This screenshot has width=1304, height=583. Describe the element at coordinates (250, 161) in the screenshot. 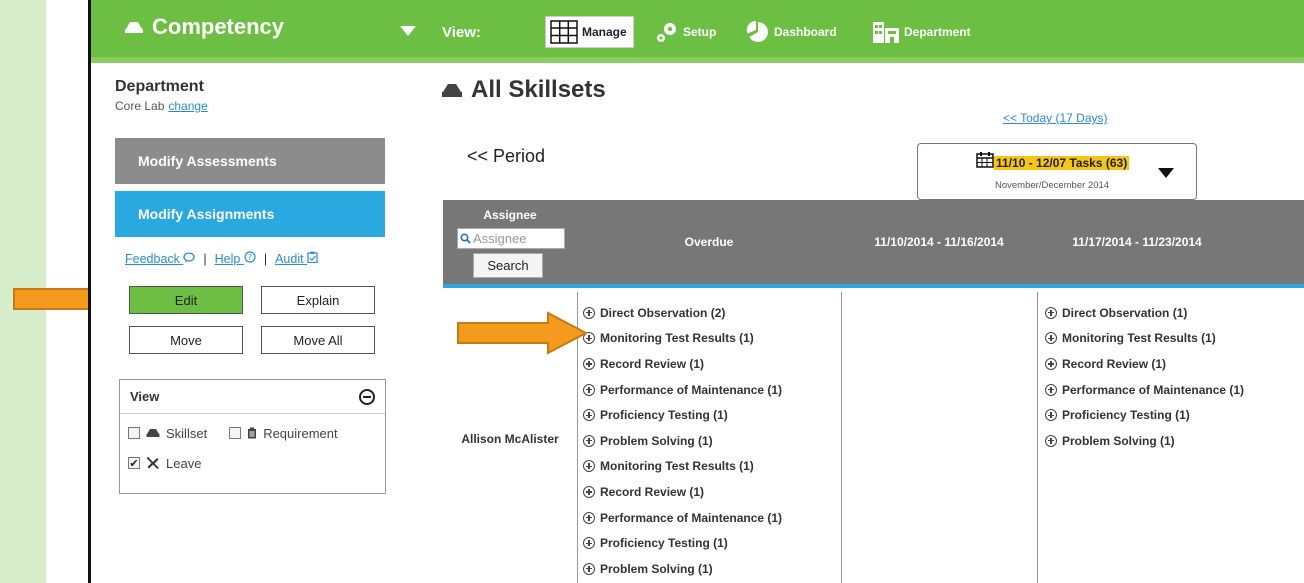

I see `modify-assessments-button: Modify Assessments` at that location.